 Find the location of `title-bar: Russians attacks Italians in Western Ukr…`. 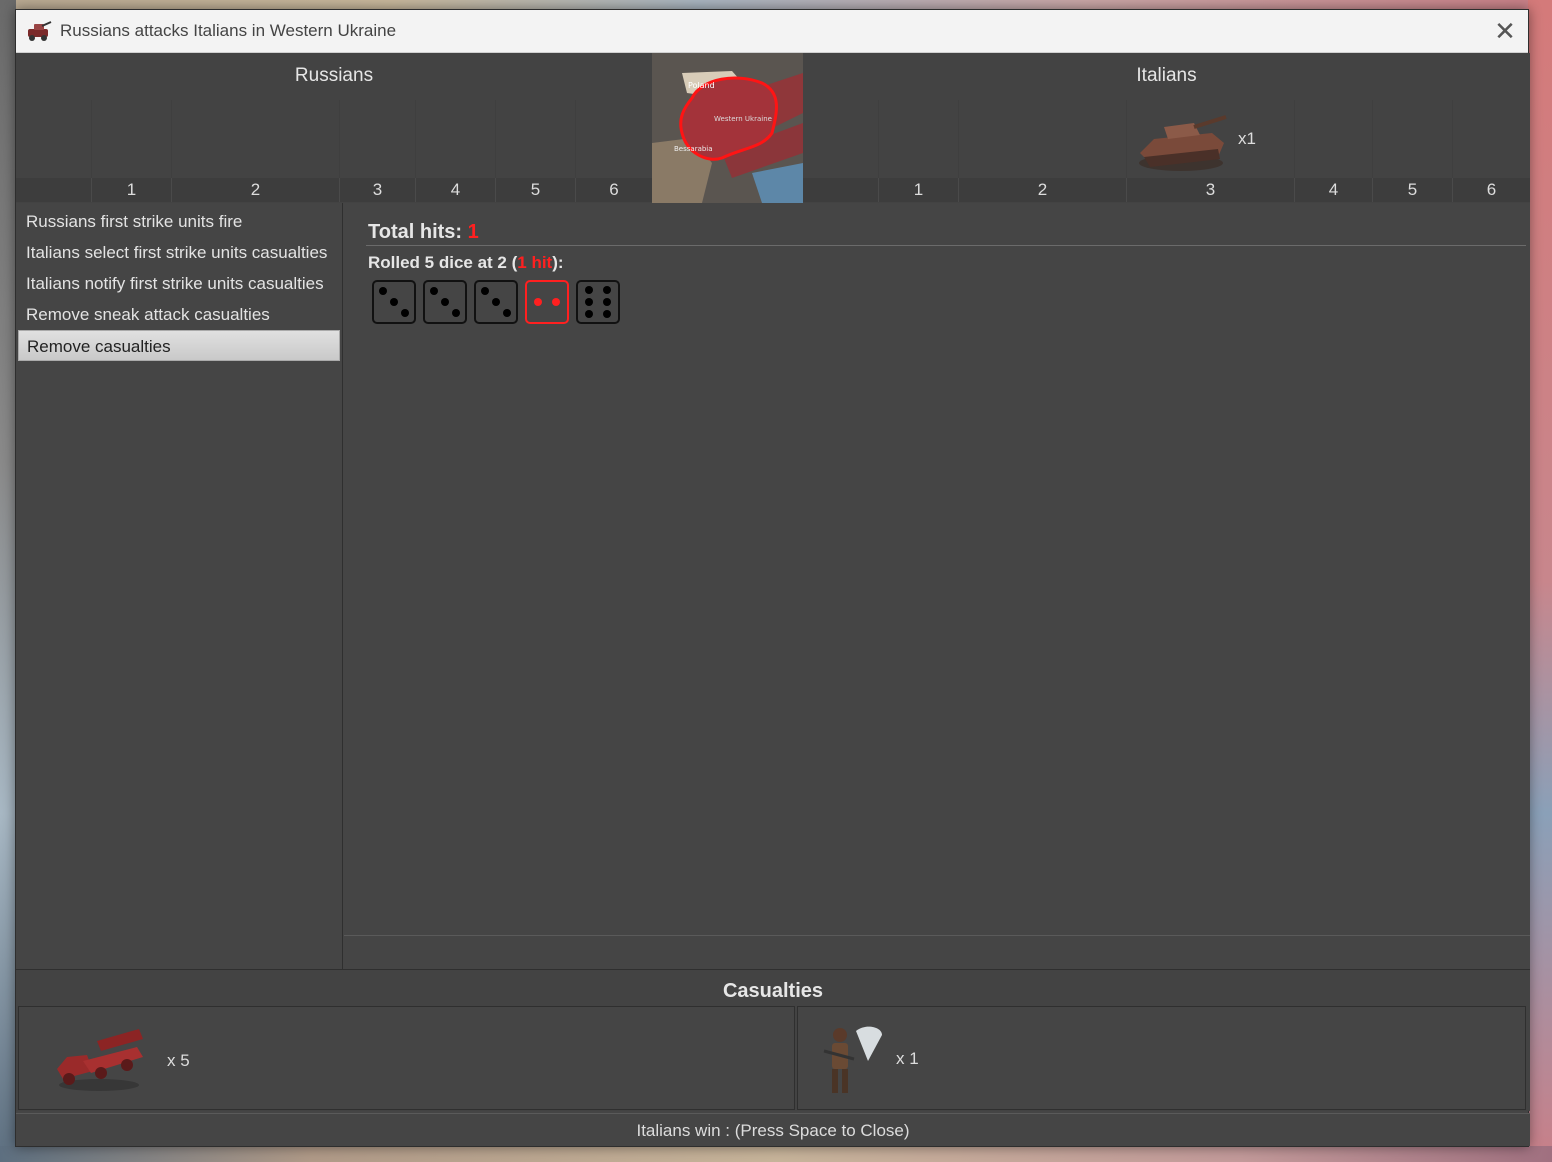

title-bar: Russians attacks Italians in Western Ukr… is located at coordinates (772, 31).